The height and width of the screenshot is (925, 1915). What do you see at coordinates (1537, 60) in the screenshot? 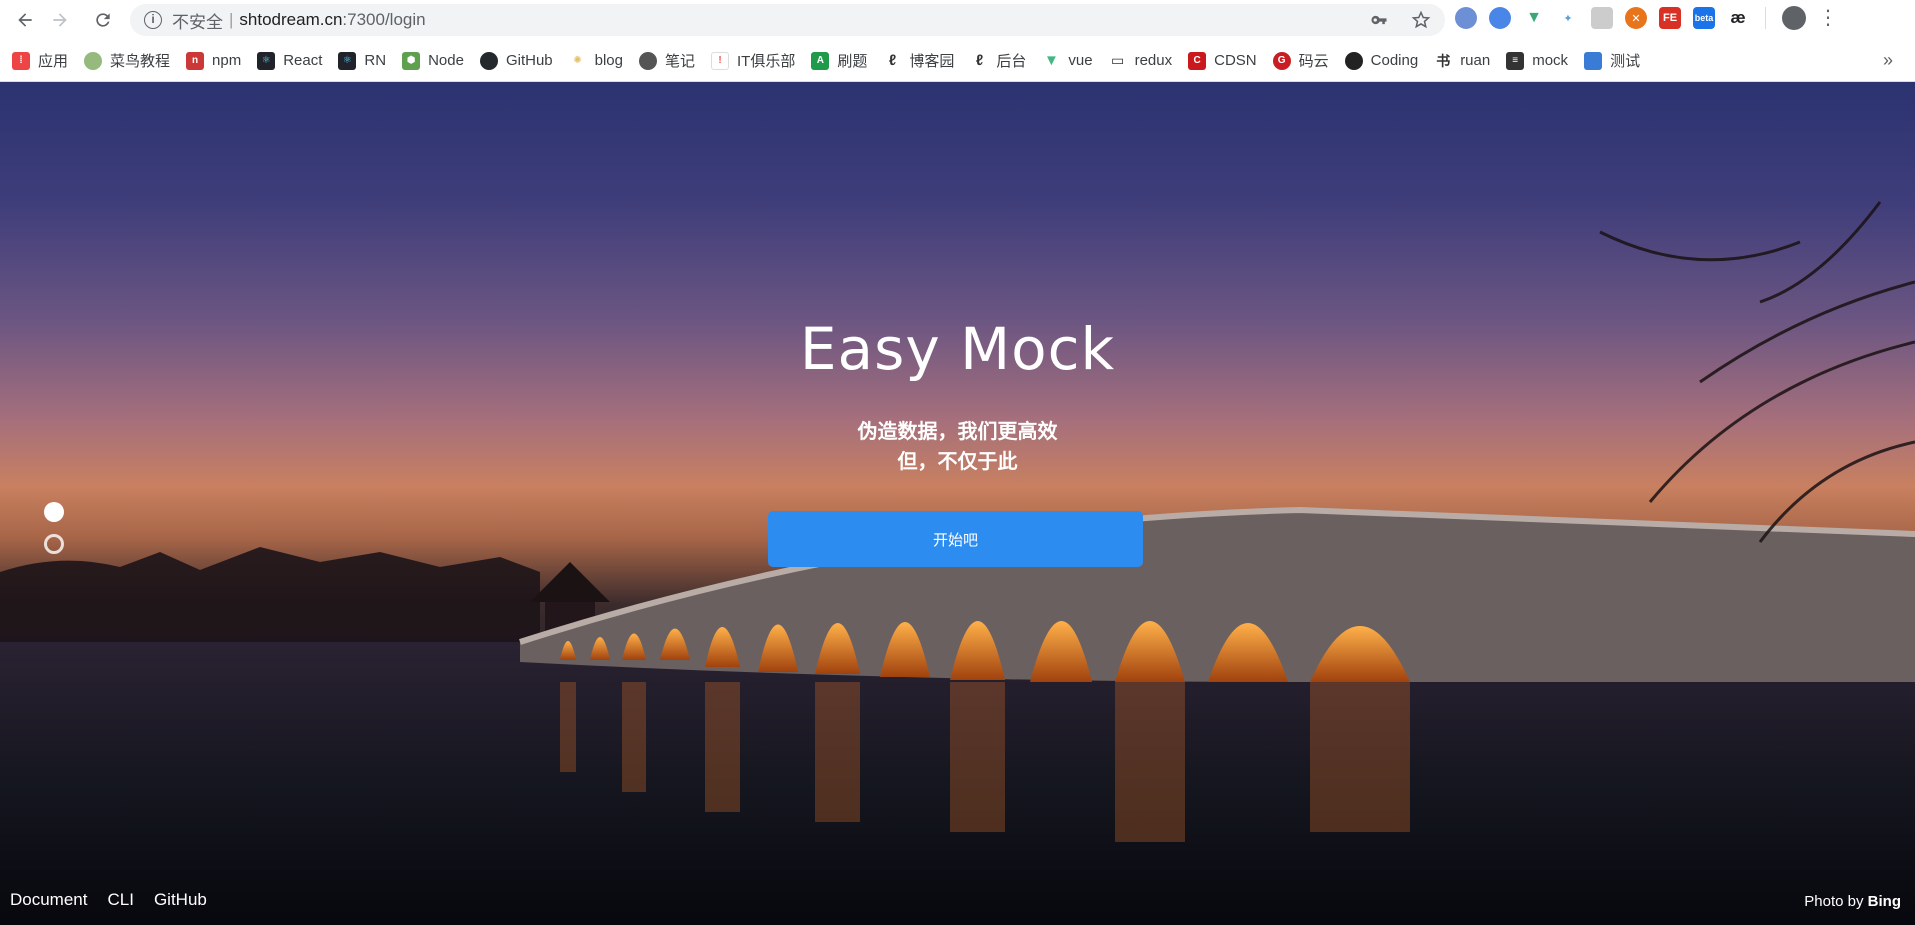
I see `bookmark-mock: ≡ mock` at bounding box center [1537, 60].